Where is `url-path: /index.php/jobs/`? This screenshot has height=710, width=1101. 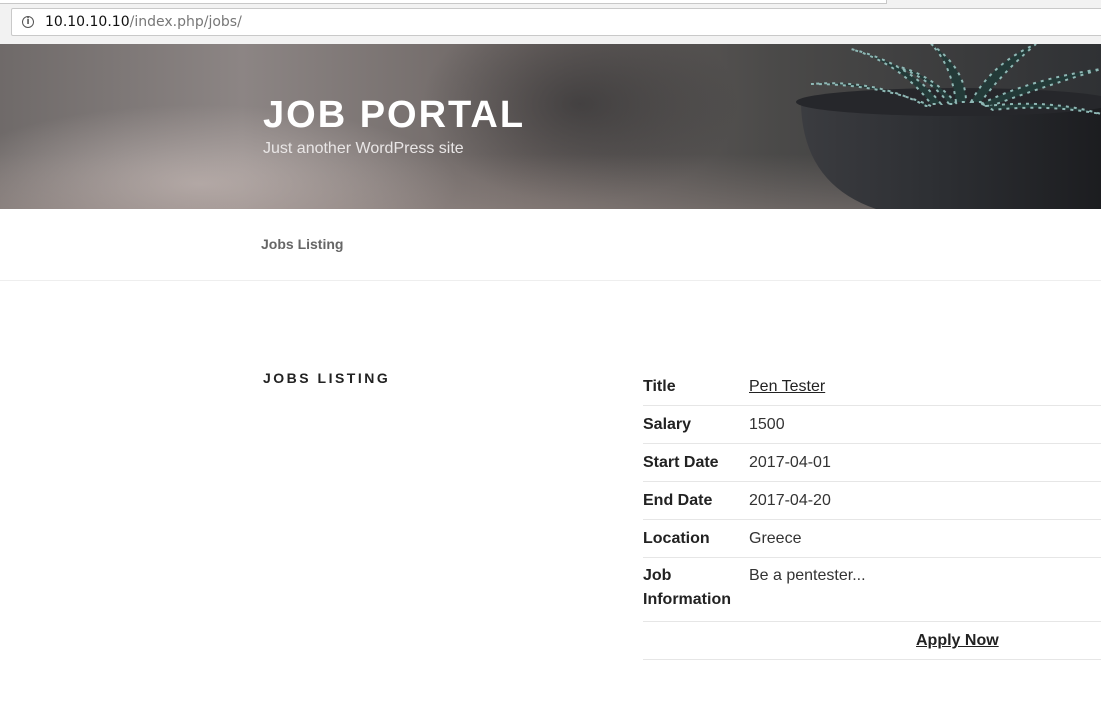 url-path: /index.php/jobs/ is located at coordinates (185, 22).